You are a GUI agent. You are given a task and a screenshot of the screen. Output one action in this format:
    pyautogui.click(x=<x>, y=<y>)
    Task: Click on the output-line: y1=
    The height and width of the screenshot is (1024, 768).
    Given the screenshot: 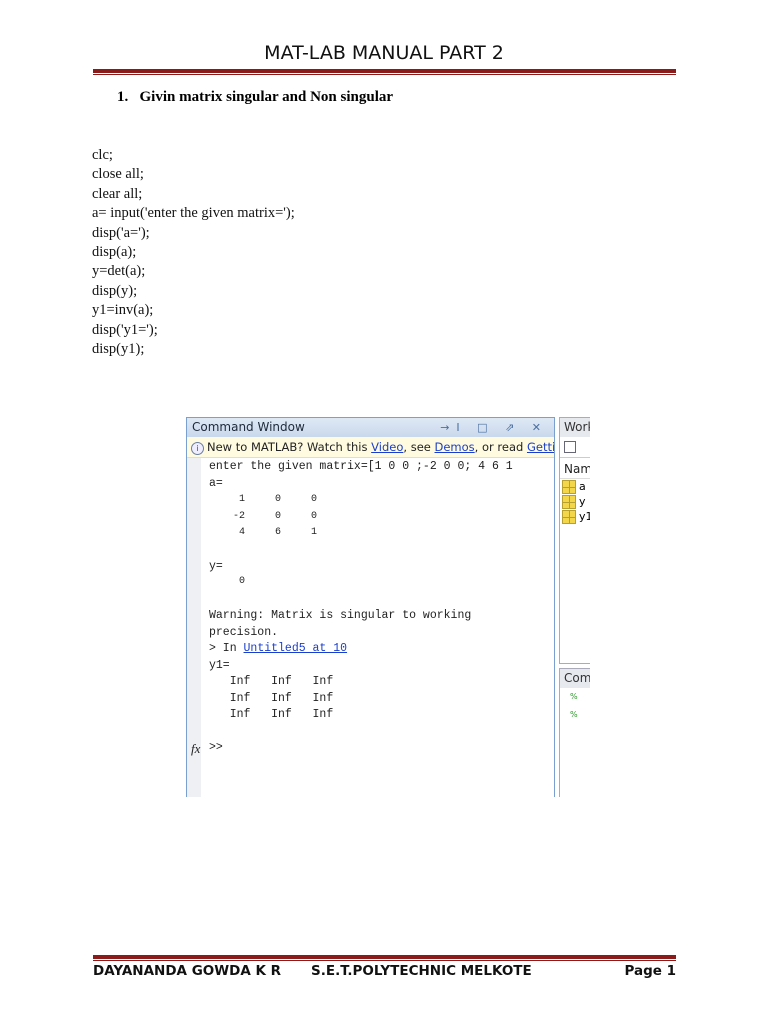 What is the action you would take?
    pyautogui.click(x=219, y=665)
    